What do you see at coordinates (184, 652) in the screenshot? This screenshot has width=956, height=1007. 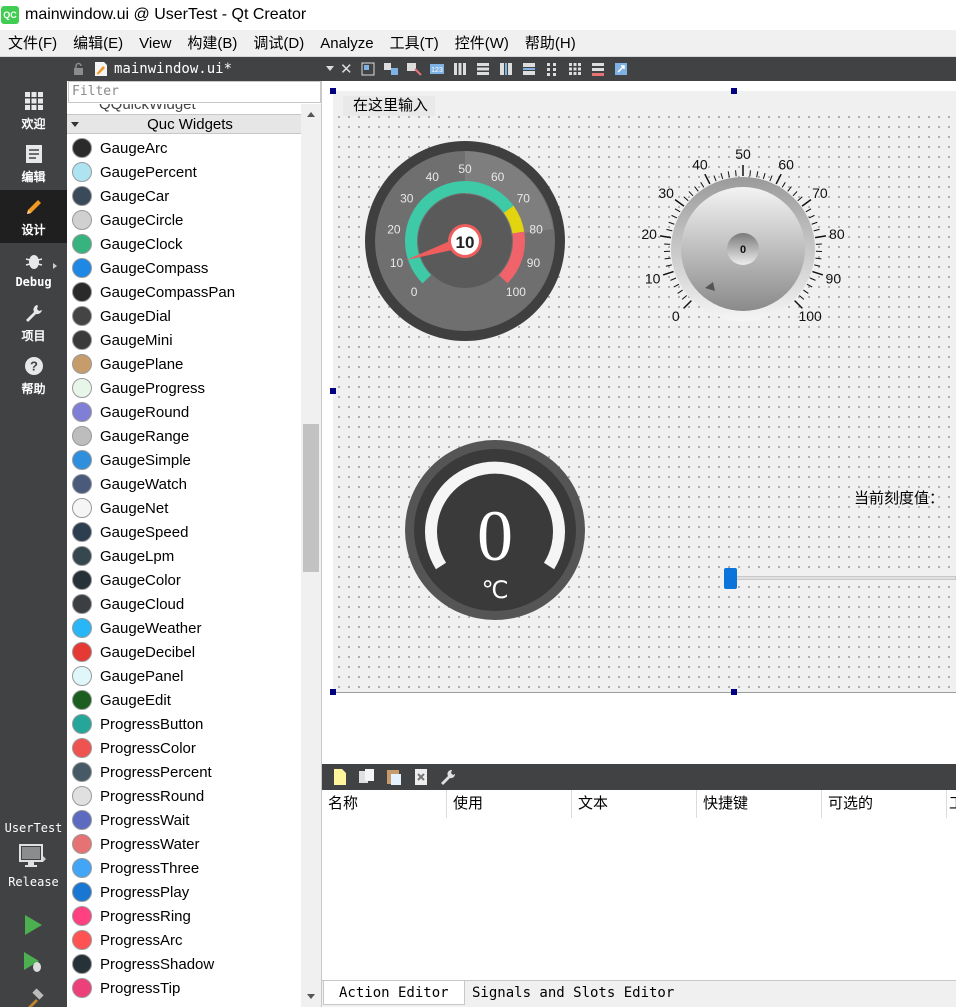 I see `widget-item: GaugeDecibel` at bounding box center [184, 652].